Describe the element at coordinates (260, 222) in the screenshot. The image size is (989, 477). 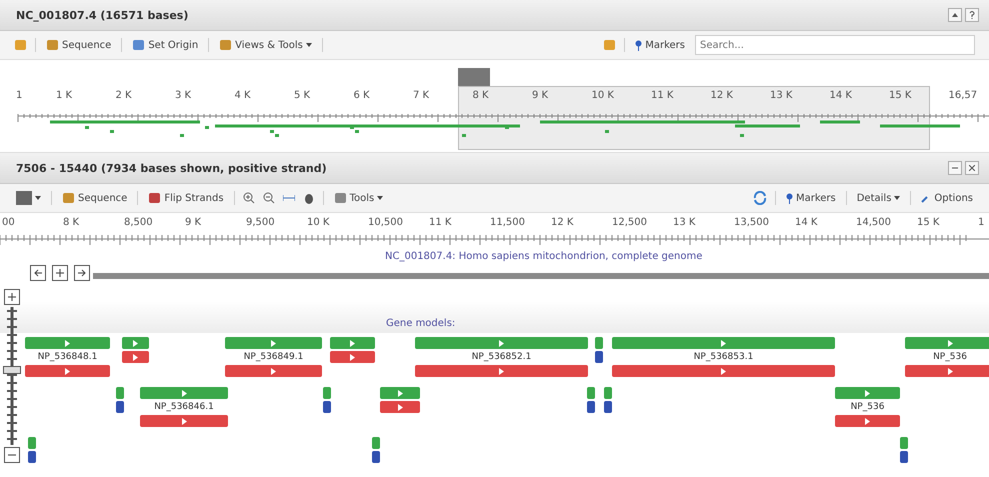
I see `ruler-label: 9,500` at that location.